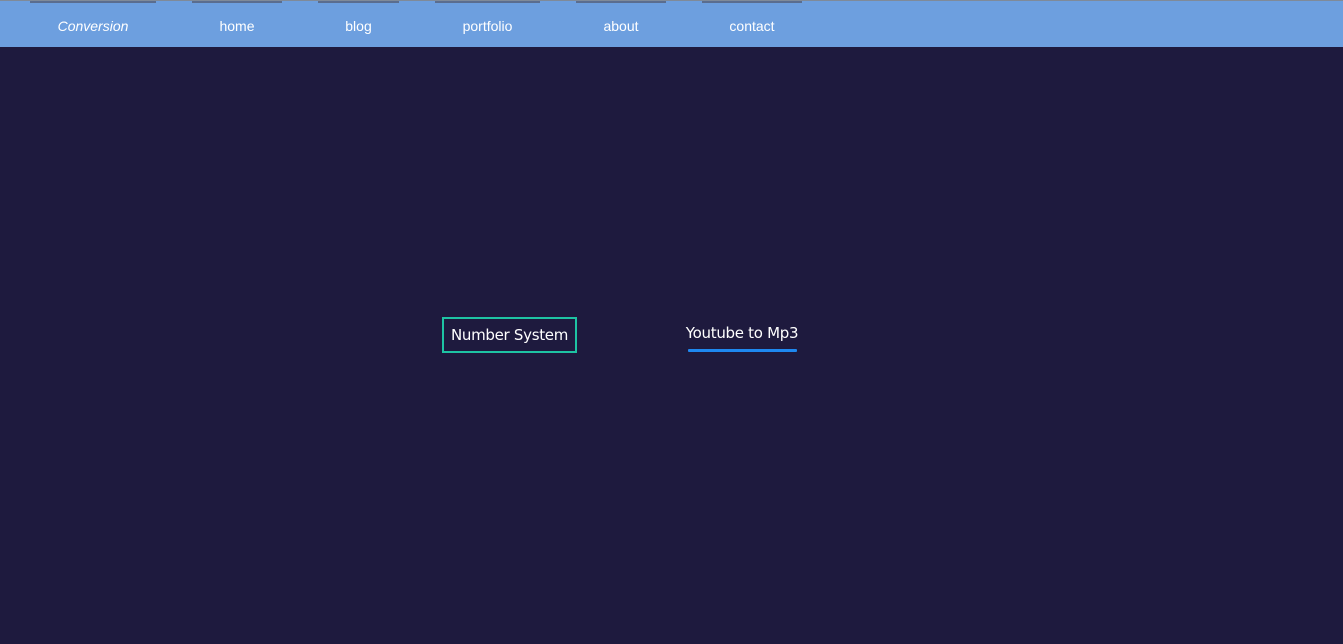 Image resolution: width=1343 pixels, height=644 pixels. What do you see at coordinates (742, 335) in the screenshot?
I see `youtube-to-mp3-option: Youtube to Mp3` at bounding box center [742, 335].